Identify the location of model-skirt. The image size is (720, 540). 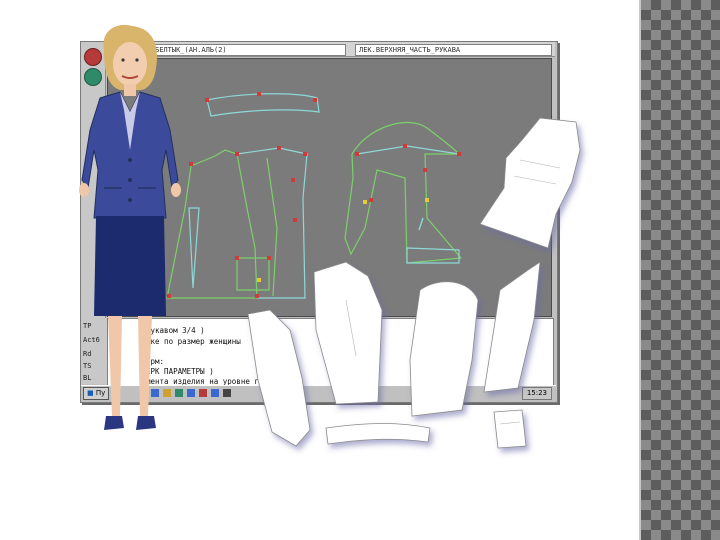
(130, 266).